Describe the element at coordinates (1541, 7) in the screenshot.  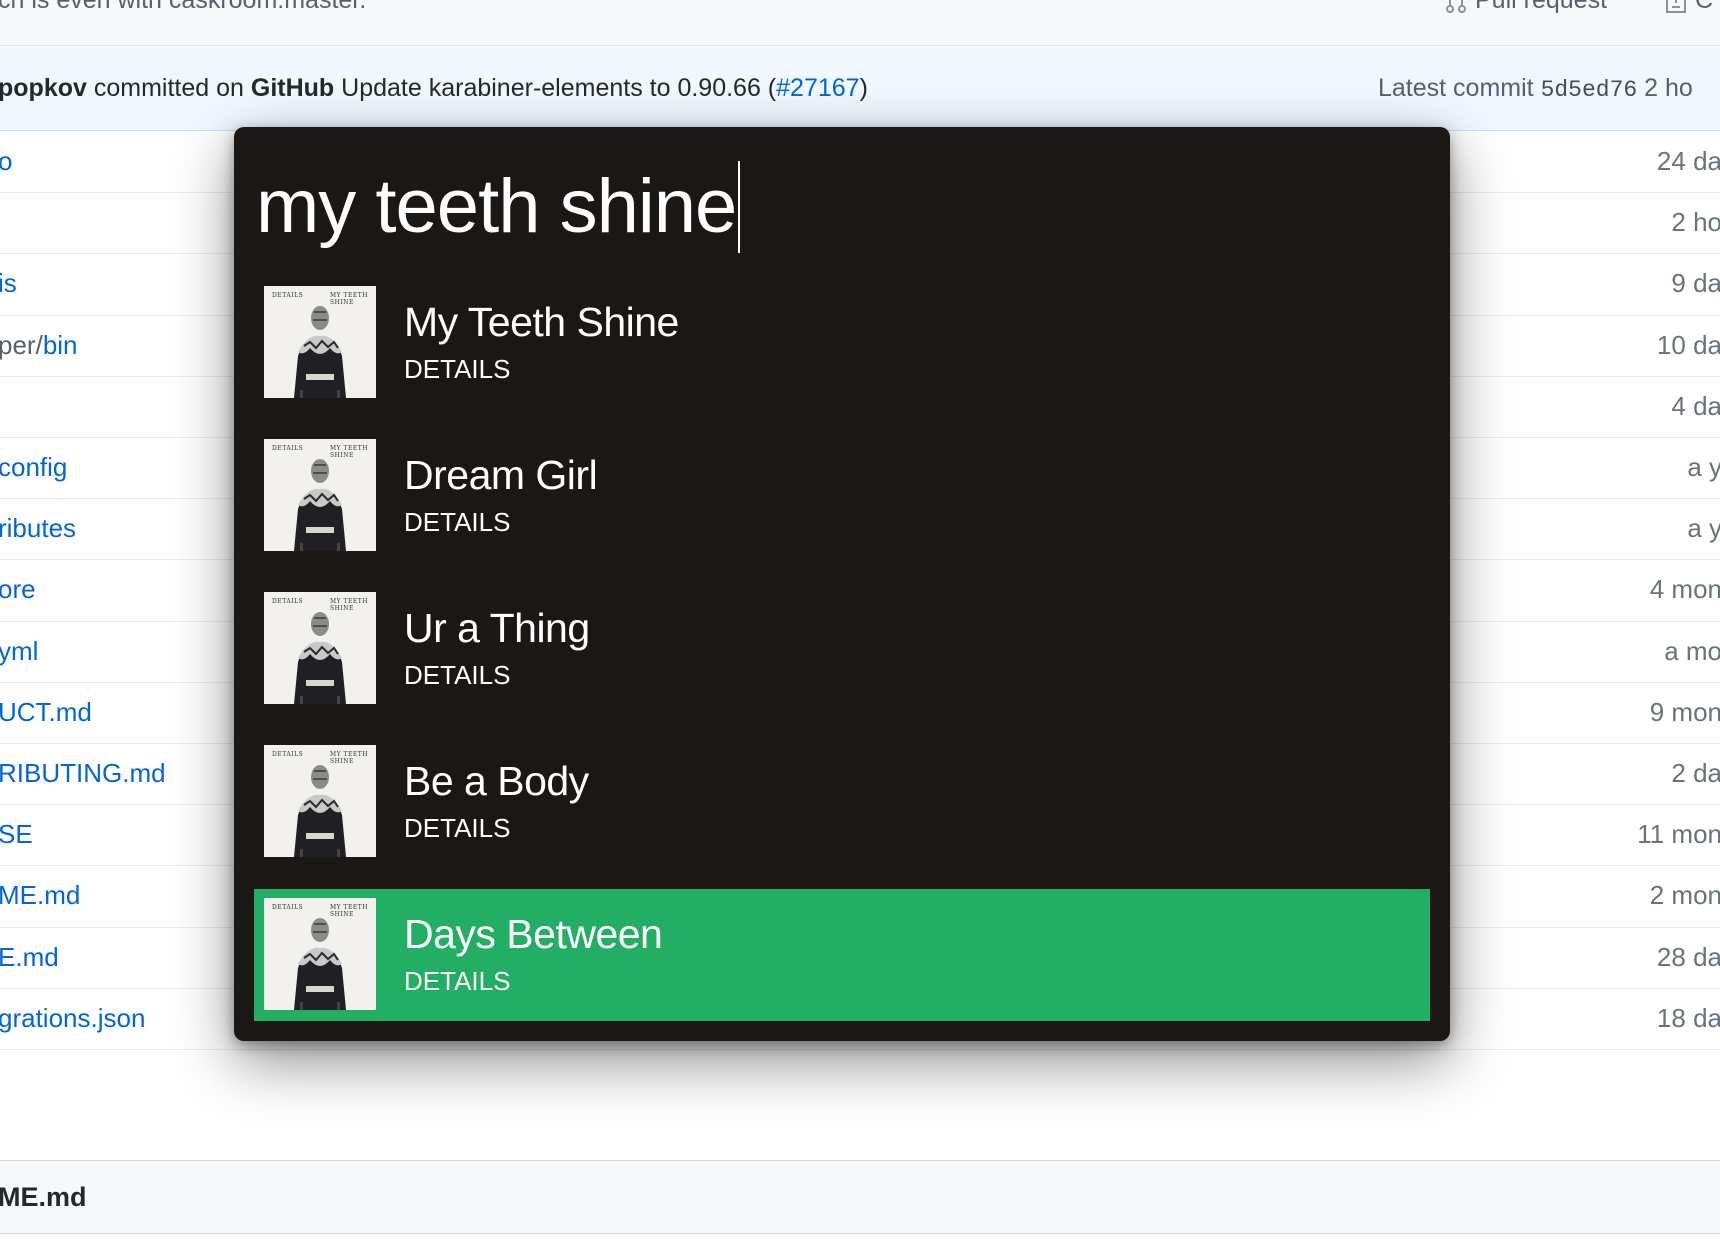
I see `pull-request-label: Pull request` at that location.